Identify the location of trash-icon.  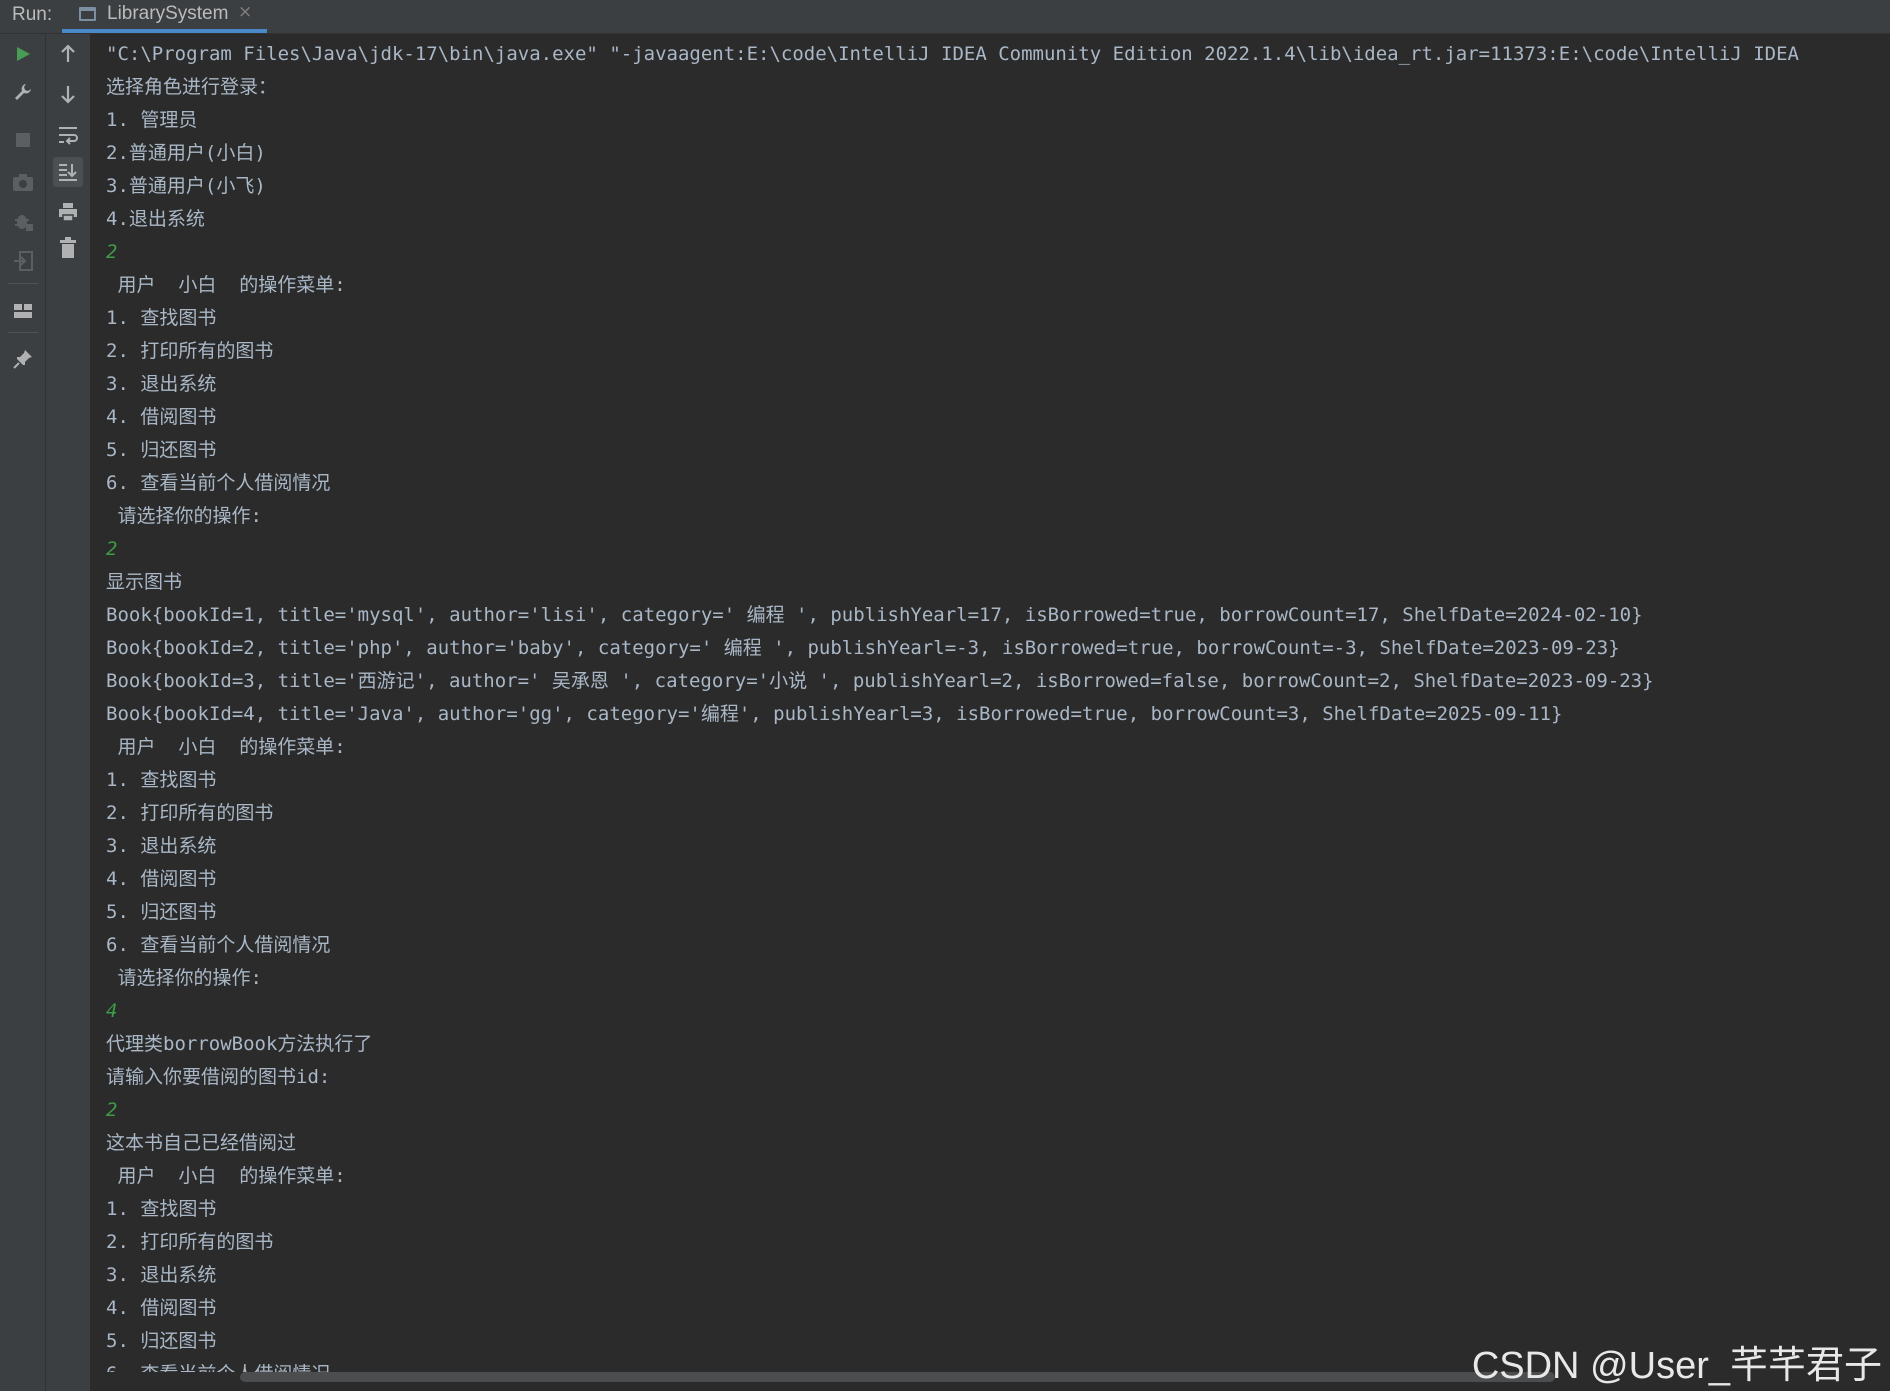
(68, 248).